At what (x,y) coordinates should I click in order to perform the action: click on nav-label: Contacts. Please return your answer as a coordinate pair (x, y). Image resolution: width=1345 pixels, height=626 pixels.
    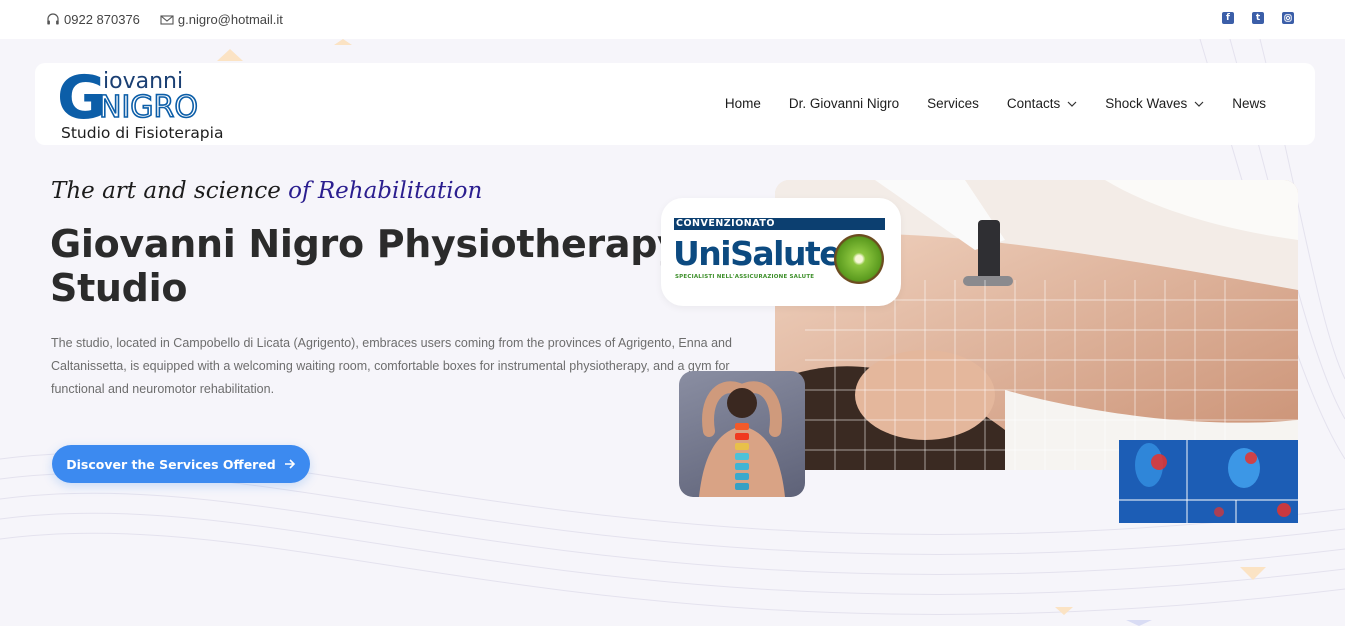
    Looking at the image, I should click on (1033, 103).